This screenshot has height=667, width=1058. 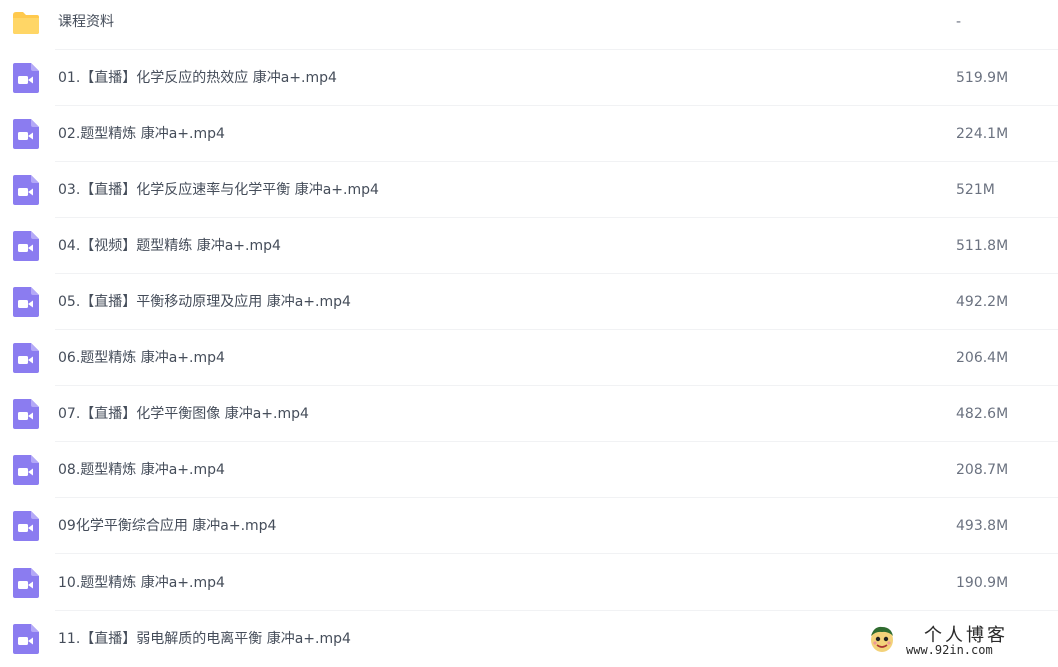 What do you see at coordinates (975, 190) in the screenshot?
I see `file-size: 521M` at bounding box center [975, 190].